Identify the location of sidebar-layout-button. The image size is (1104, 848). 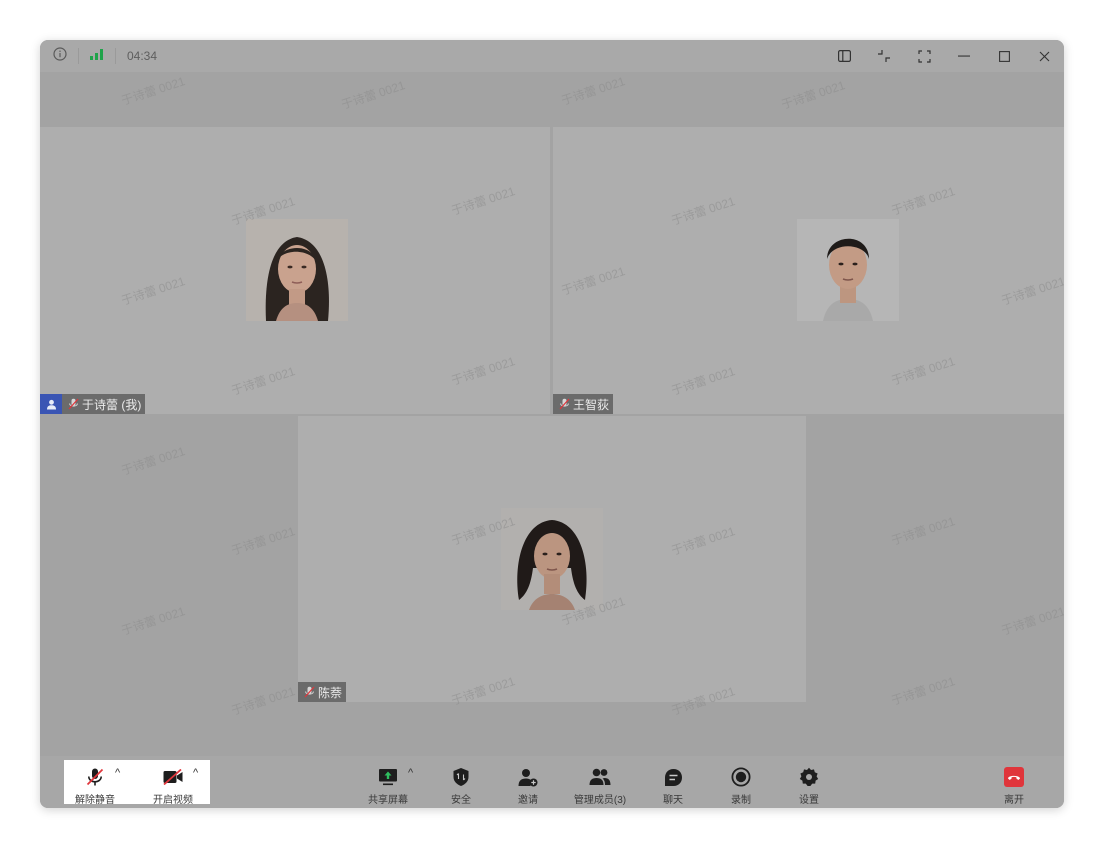
(844, 56).